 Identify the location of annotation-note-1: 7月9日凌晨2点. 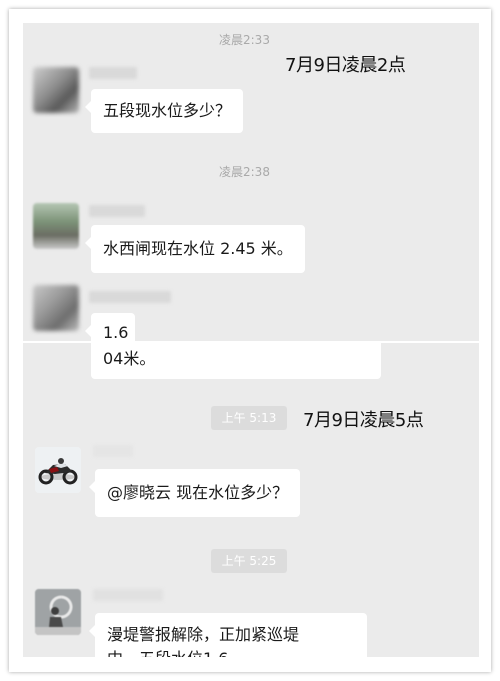
(345, 65).